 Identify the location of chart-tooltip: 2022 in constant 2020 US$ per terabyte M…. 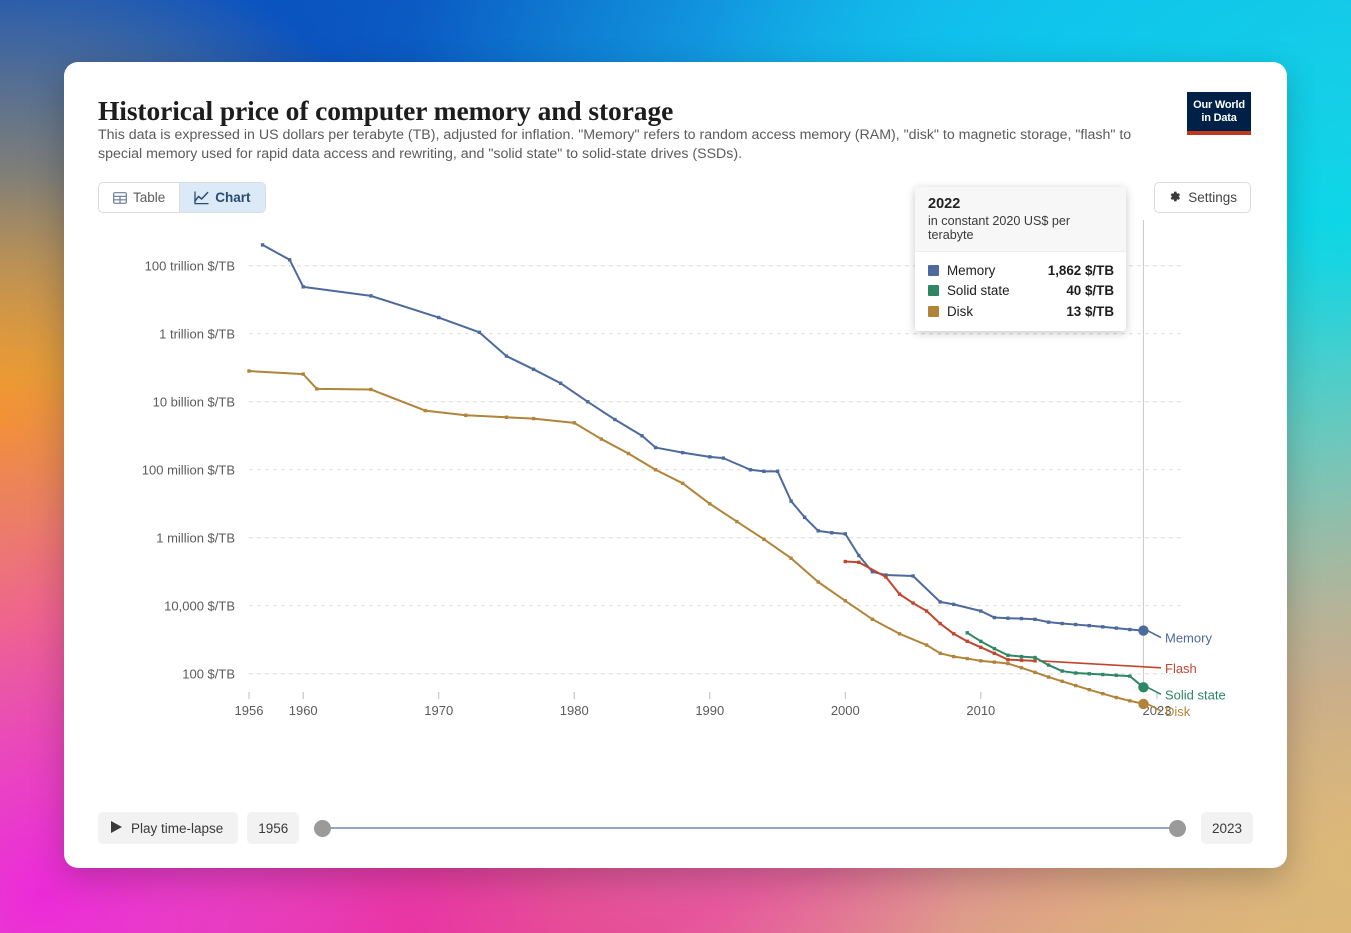
(1020, 259).